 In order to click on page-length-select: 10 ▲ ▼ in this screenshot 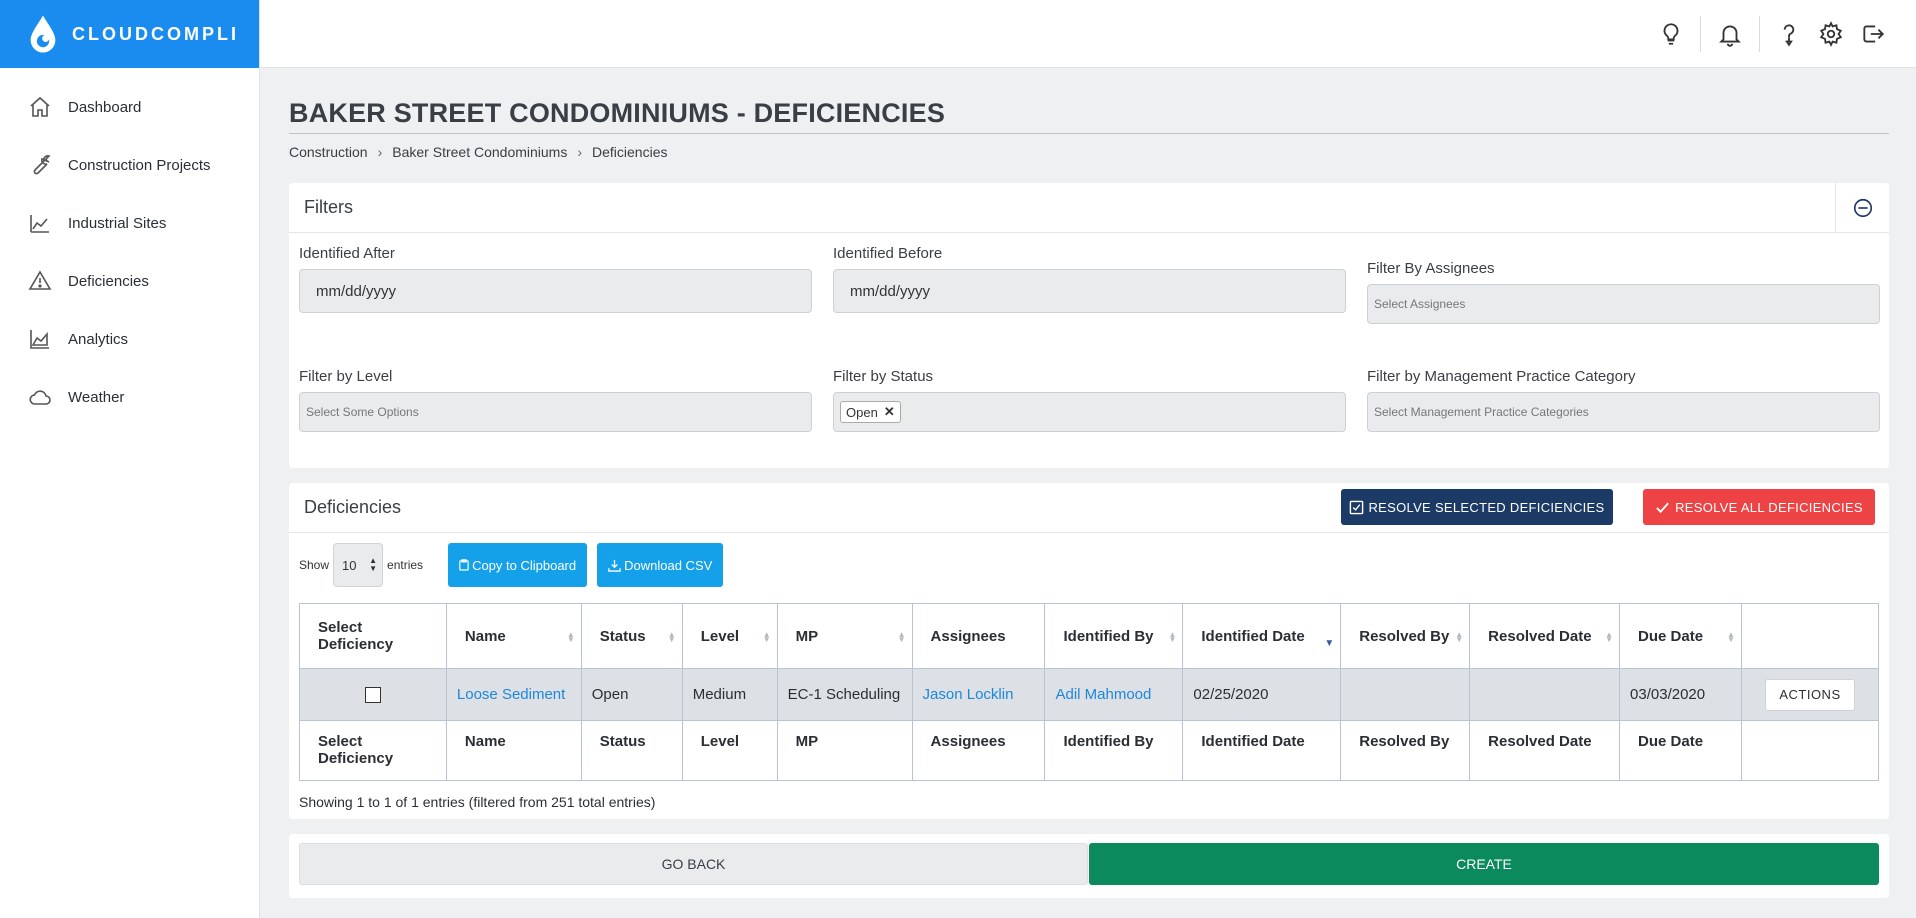, I will do `click(358, 565)`.